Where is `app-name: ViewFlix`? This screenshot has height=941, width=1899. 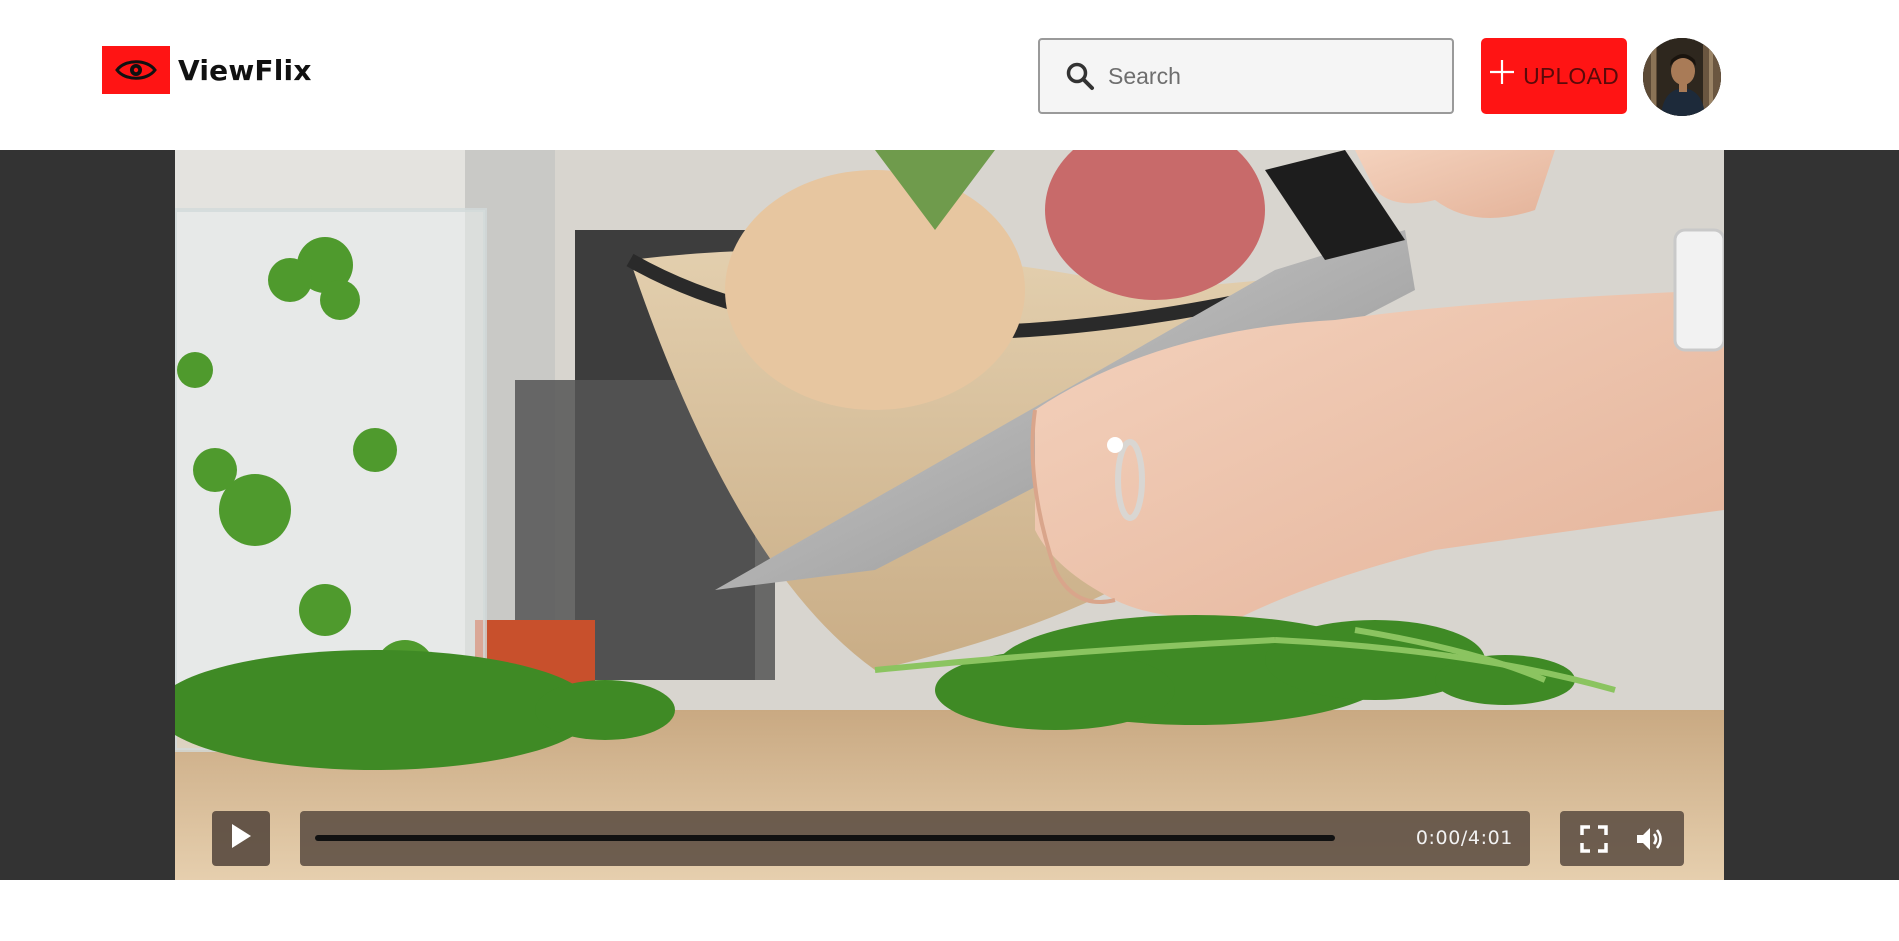 app-name: ViewFlix is located at coordinates (245, 70).